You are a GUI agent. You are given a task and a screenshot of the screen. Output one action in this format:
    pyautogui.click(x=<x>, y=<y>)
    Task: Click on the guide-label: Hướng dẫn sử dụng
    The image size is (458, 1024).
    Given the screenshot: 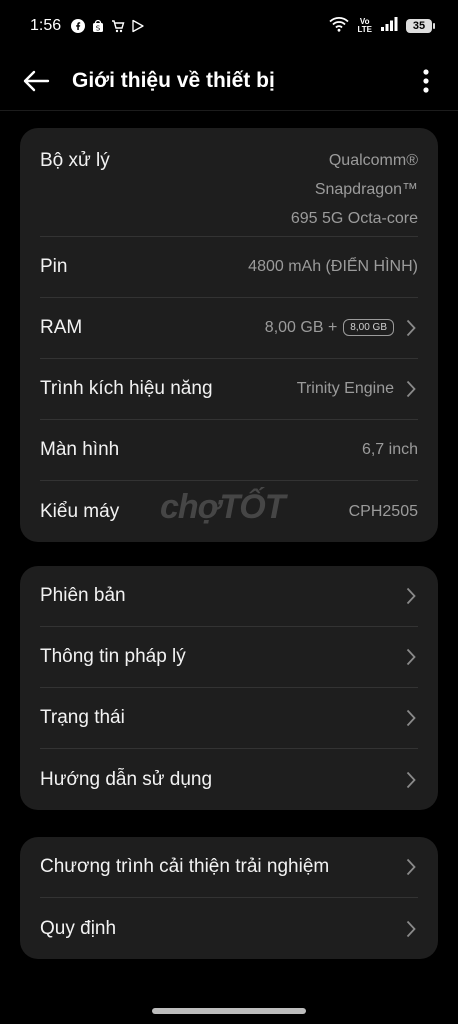 What is the action you would take?
    pyautogui.click(x=126, y=779)
    